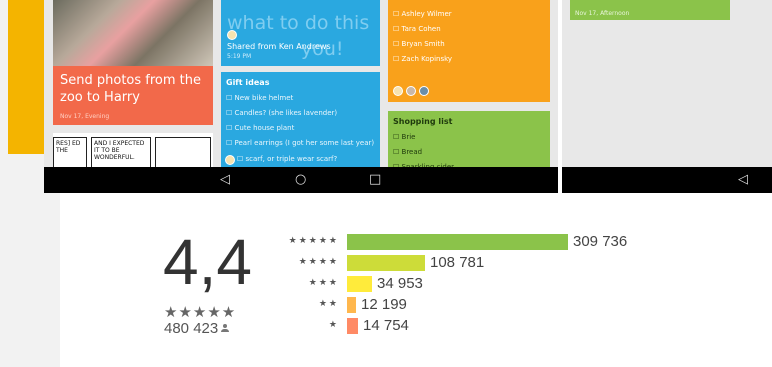 The image size is (772, 367). What do you see at coordinates (490, 263) in the screenshot?
I see `histogram-row: ★★★★ 108 781` at bounding box center [490, 263].